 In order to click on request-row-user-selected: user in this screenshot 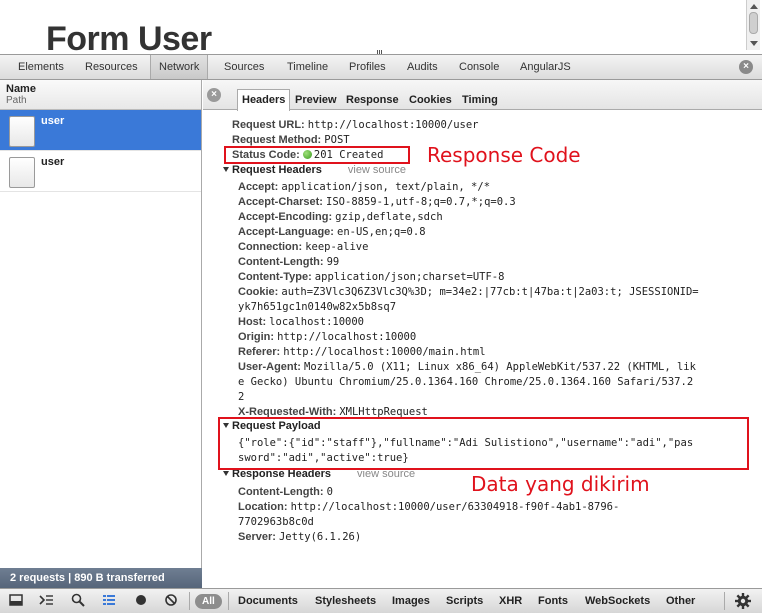, I will do `click(100, 130)`.